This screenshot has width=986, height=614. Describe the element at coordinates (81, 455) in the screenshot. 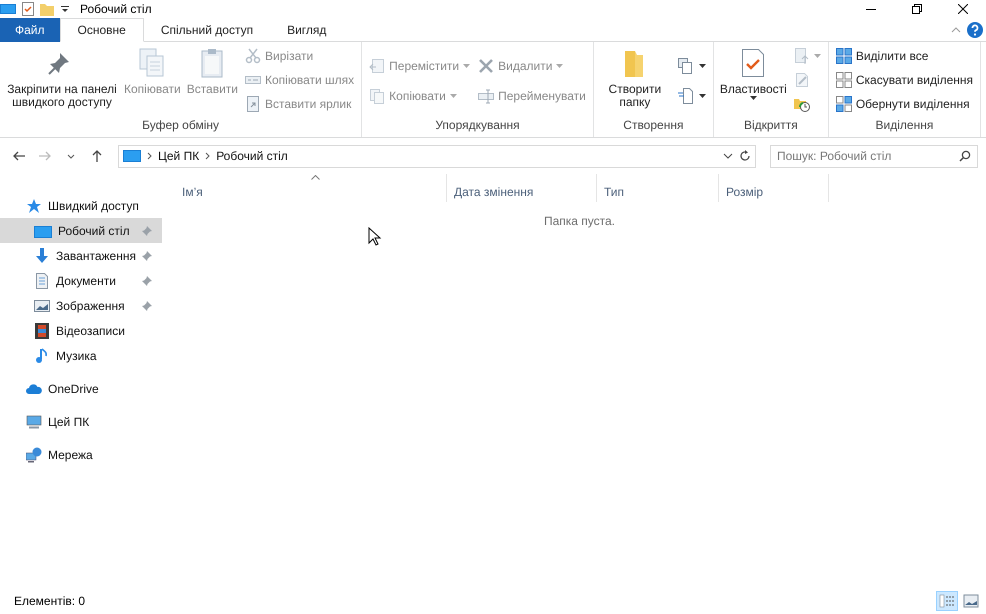

I see `sidebar-item: Мережа` at that location.